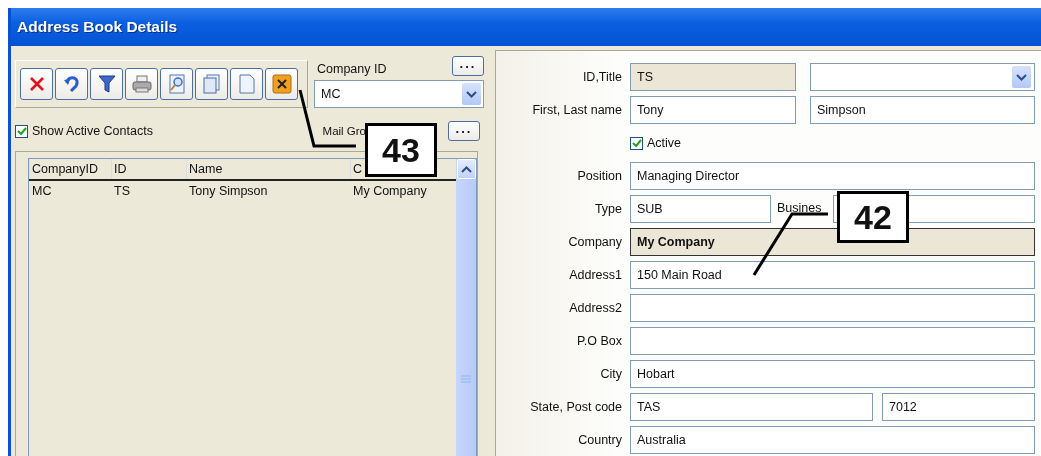 The image size is (1041, 456). Describe the element at coordinates (599, 176) in the screenshot. I see `field-label: Position` at that location.